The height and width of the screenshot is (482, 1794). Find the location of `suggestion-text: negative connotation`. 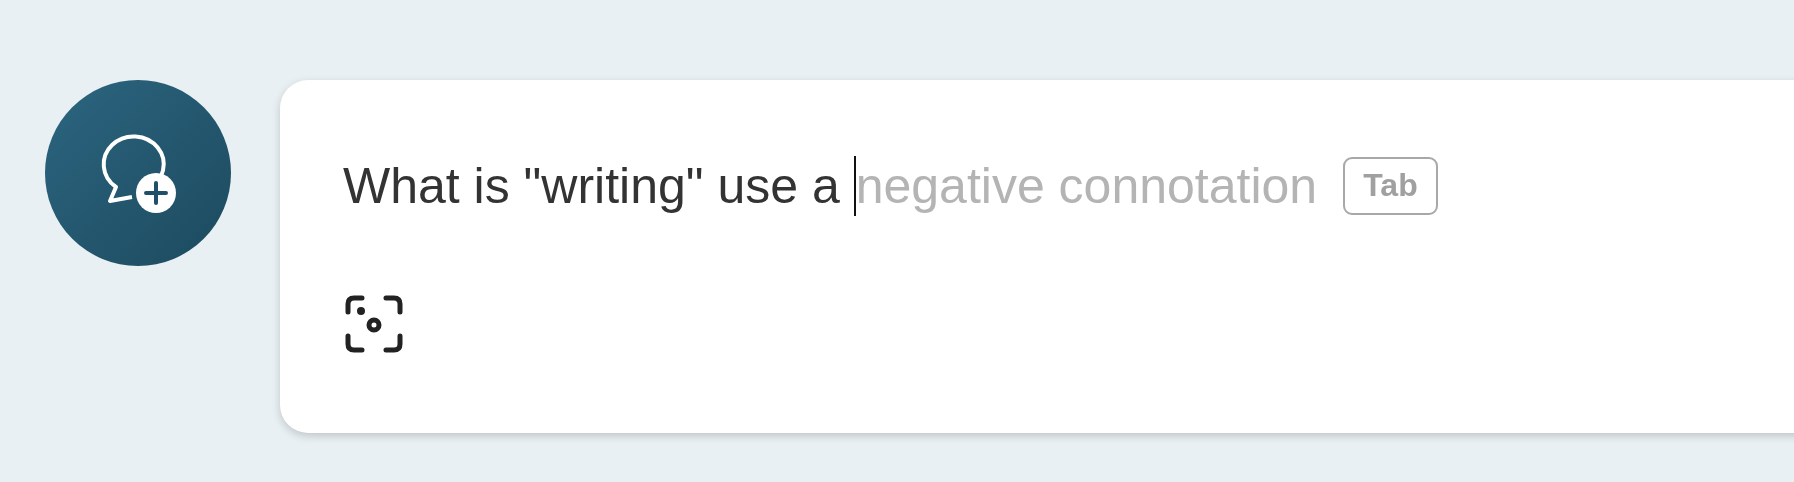

suggestion-text: negative connotation is located at coordinates (1086, 186).